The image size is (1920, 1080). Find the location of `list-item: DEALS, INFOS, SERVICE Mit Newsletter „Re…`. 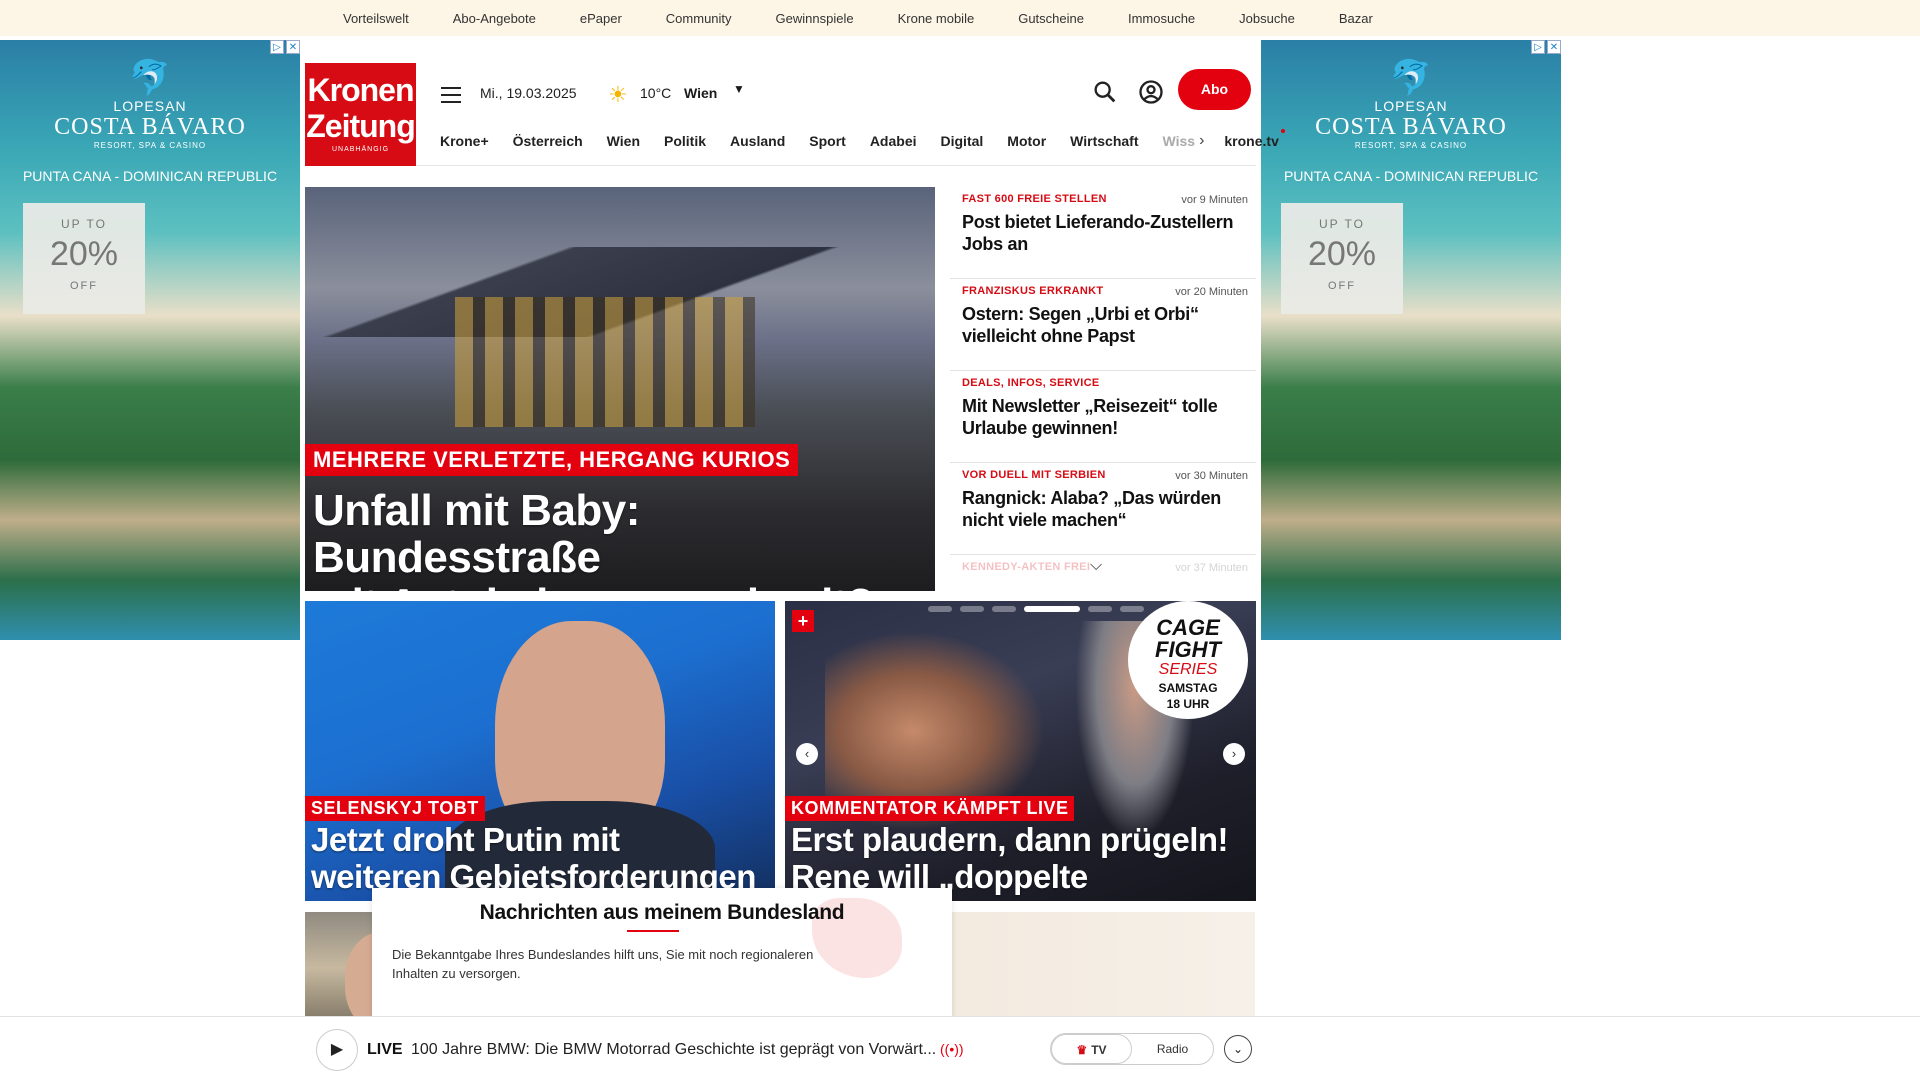

list-item: DEALS, INFOS, SERVICE Mit Newsletter „Re… is located at coordinates (1103, 417).